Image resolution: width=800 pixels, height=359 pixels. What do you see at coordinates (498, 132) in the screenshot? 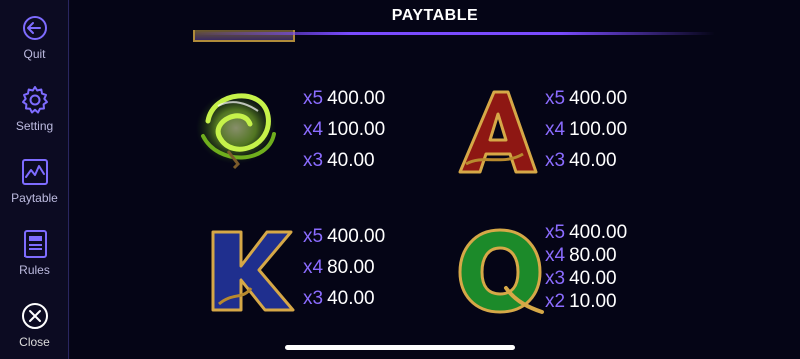
I see `letter-a-symbol-icon` at bounding box center [498, 132].